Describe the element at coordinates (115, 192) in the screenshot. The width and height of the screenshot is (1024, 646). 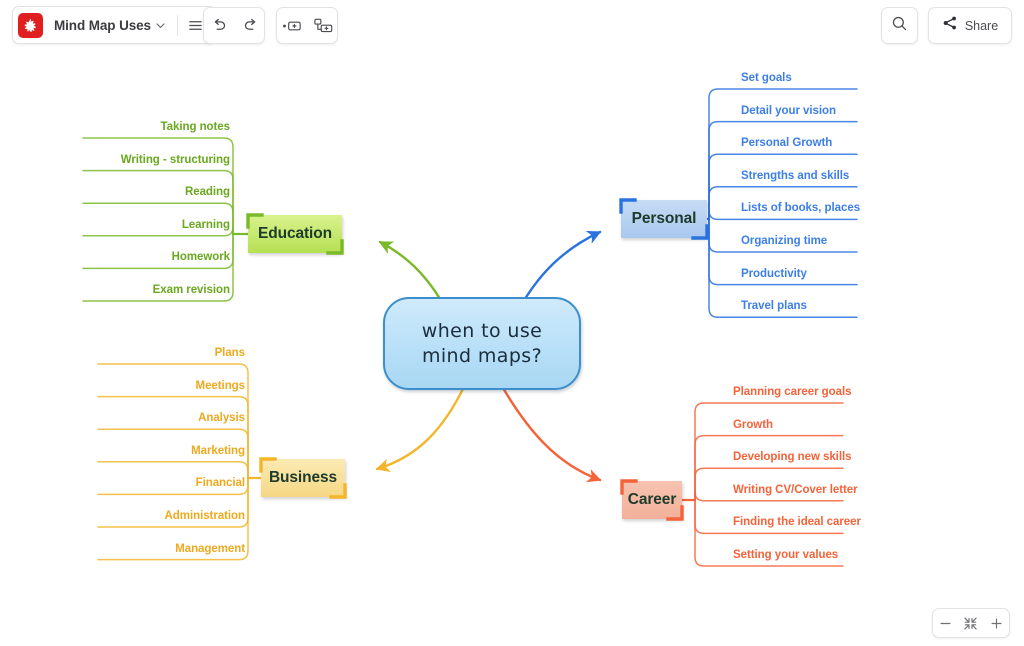
I see `leaf-node: Reading` at that location.